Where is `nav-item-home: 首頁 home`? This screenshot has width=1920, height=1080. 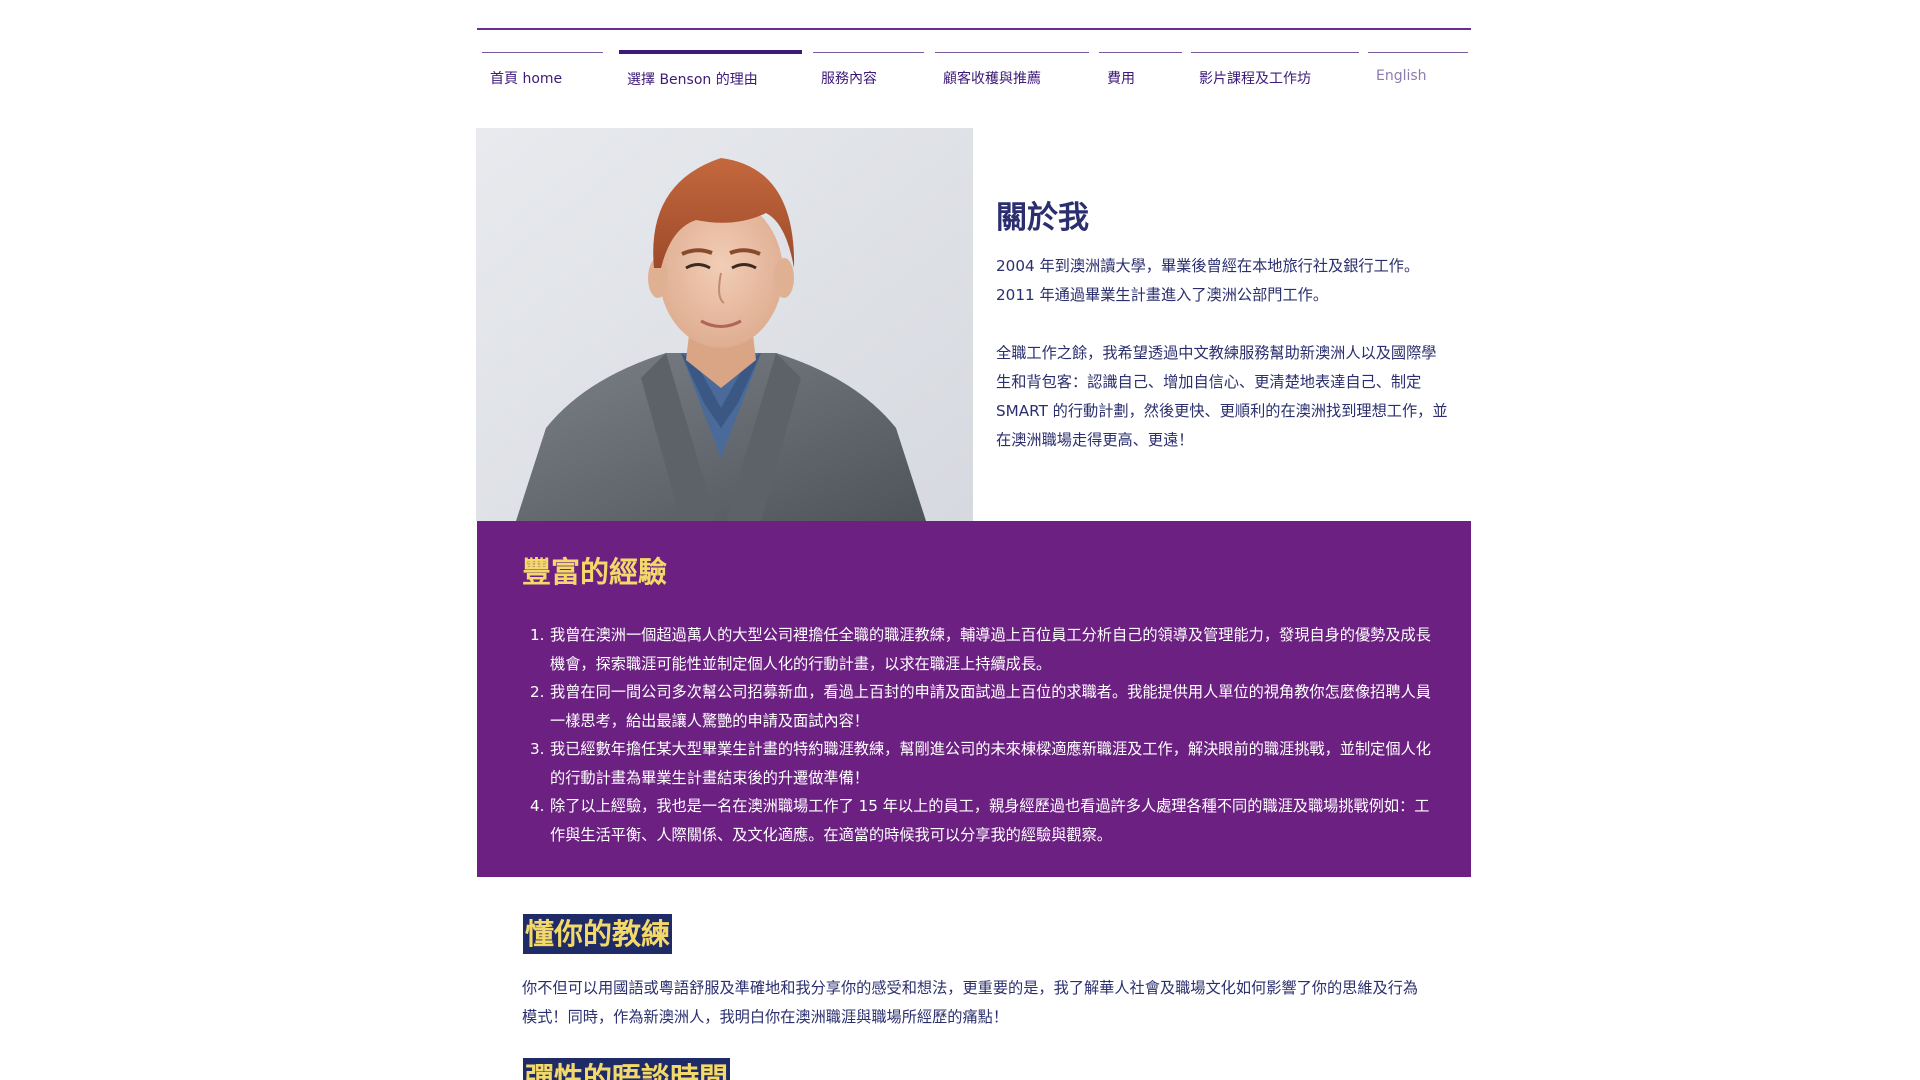 nav-item-home: 首頁 home is located at coordinates (542, 72).